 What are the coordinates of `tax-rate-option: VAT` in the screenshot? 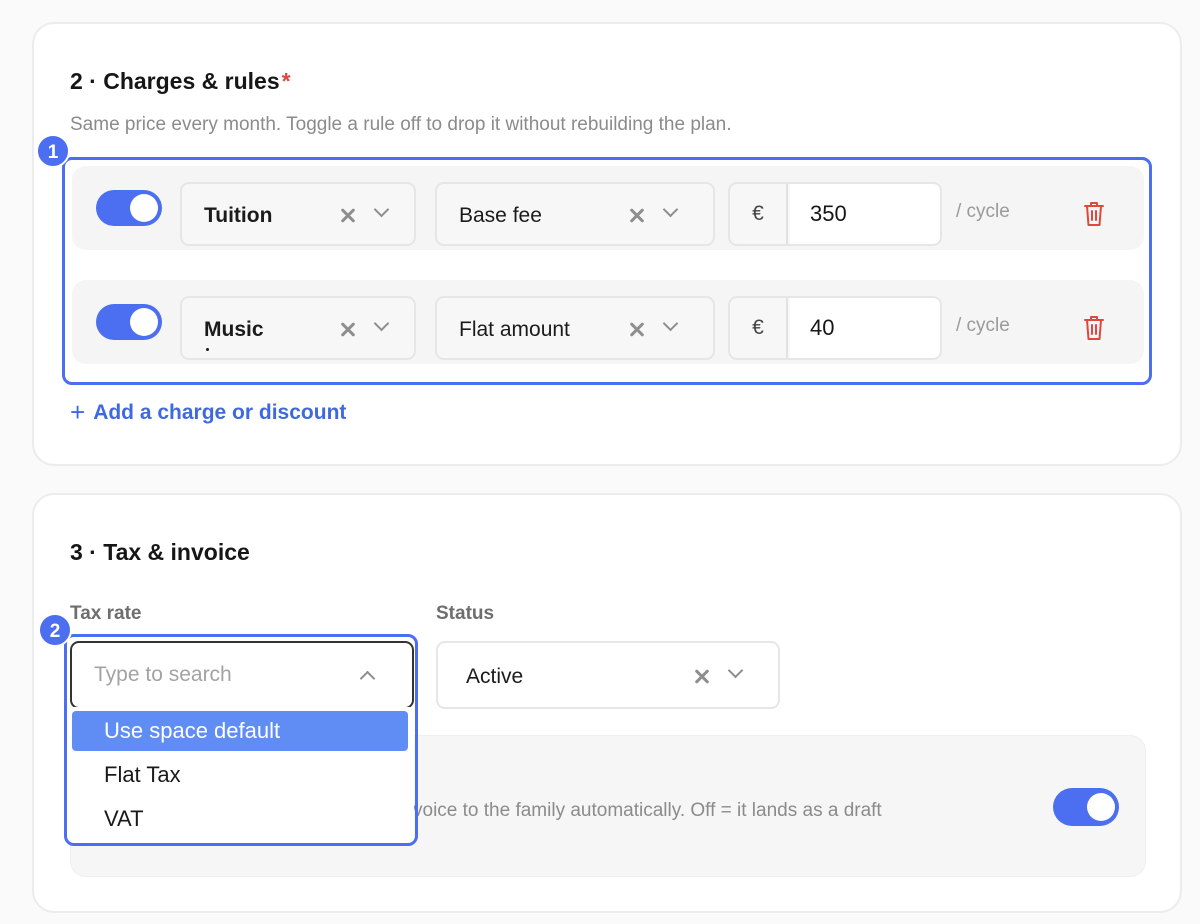 It's located at (240, 819).